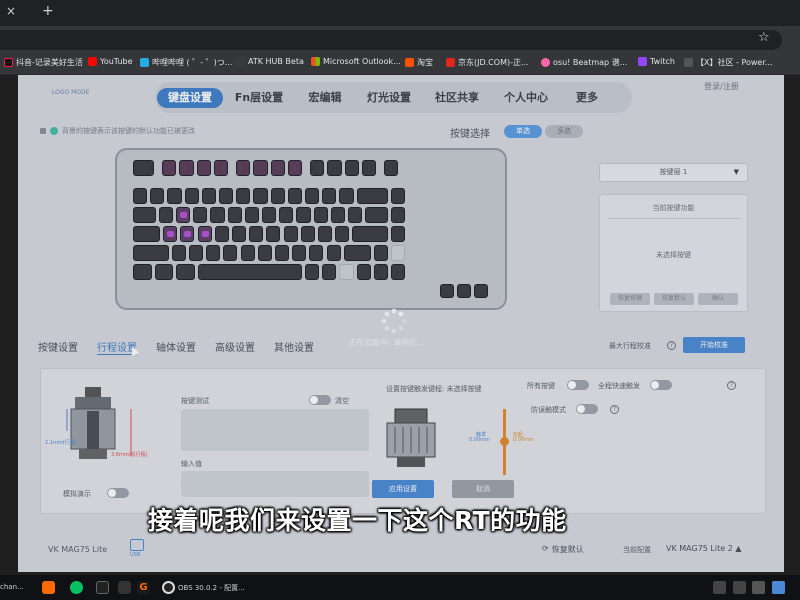 This screenshot has height=600, width=800. Describe the element at coordinates (483, 489) in the screenshot. I see `cancel-button: 取消` at that location.